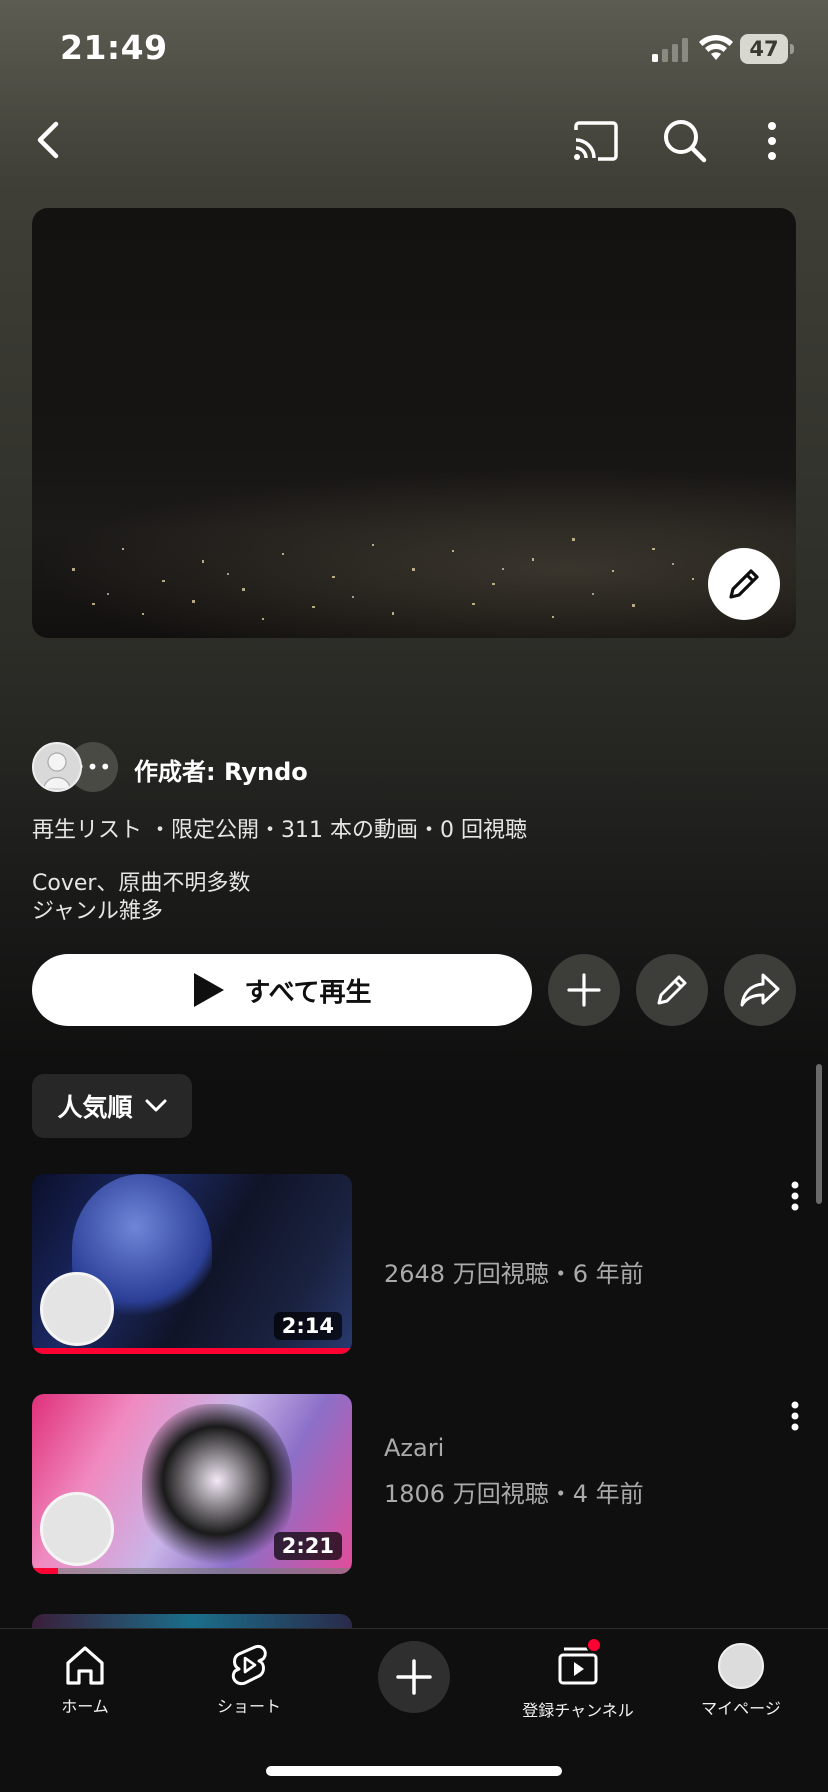 Image resolution: width=828 pixels, height=1792 pixels. What do you see at coordinates (221, 769) in the screenshot?
I see `playlist-creator: 作成者: Ryndo` at bounding box center [221, 769].